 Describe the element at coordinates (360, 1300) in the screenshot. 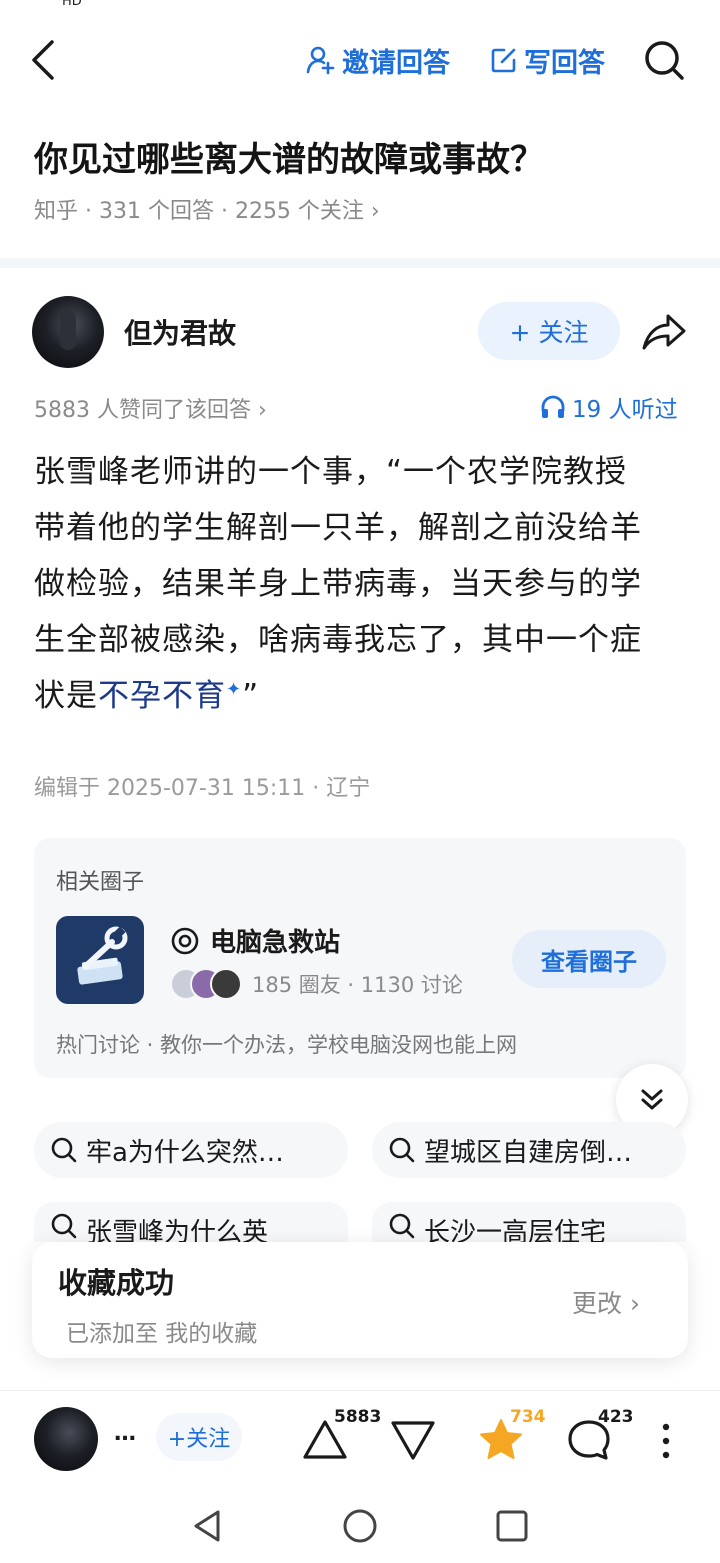

I see `favorite-toast: 收藏成功 已添加至 我的收藏 更改 ›` at that location.